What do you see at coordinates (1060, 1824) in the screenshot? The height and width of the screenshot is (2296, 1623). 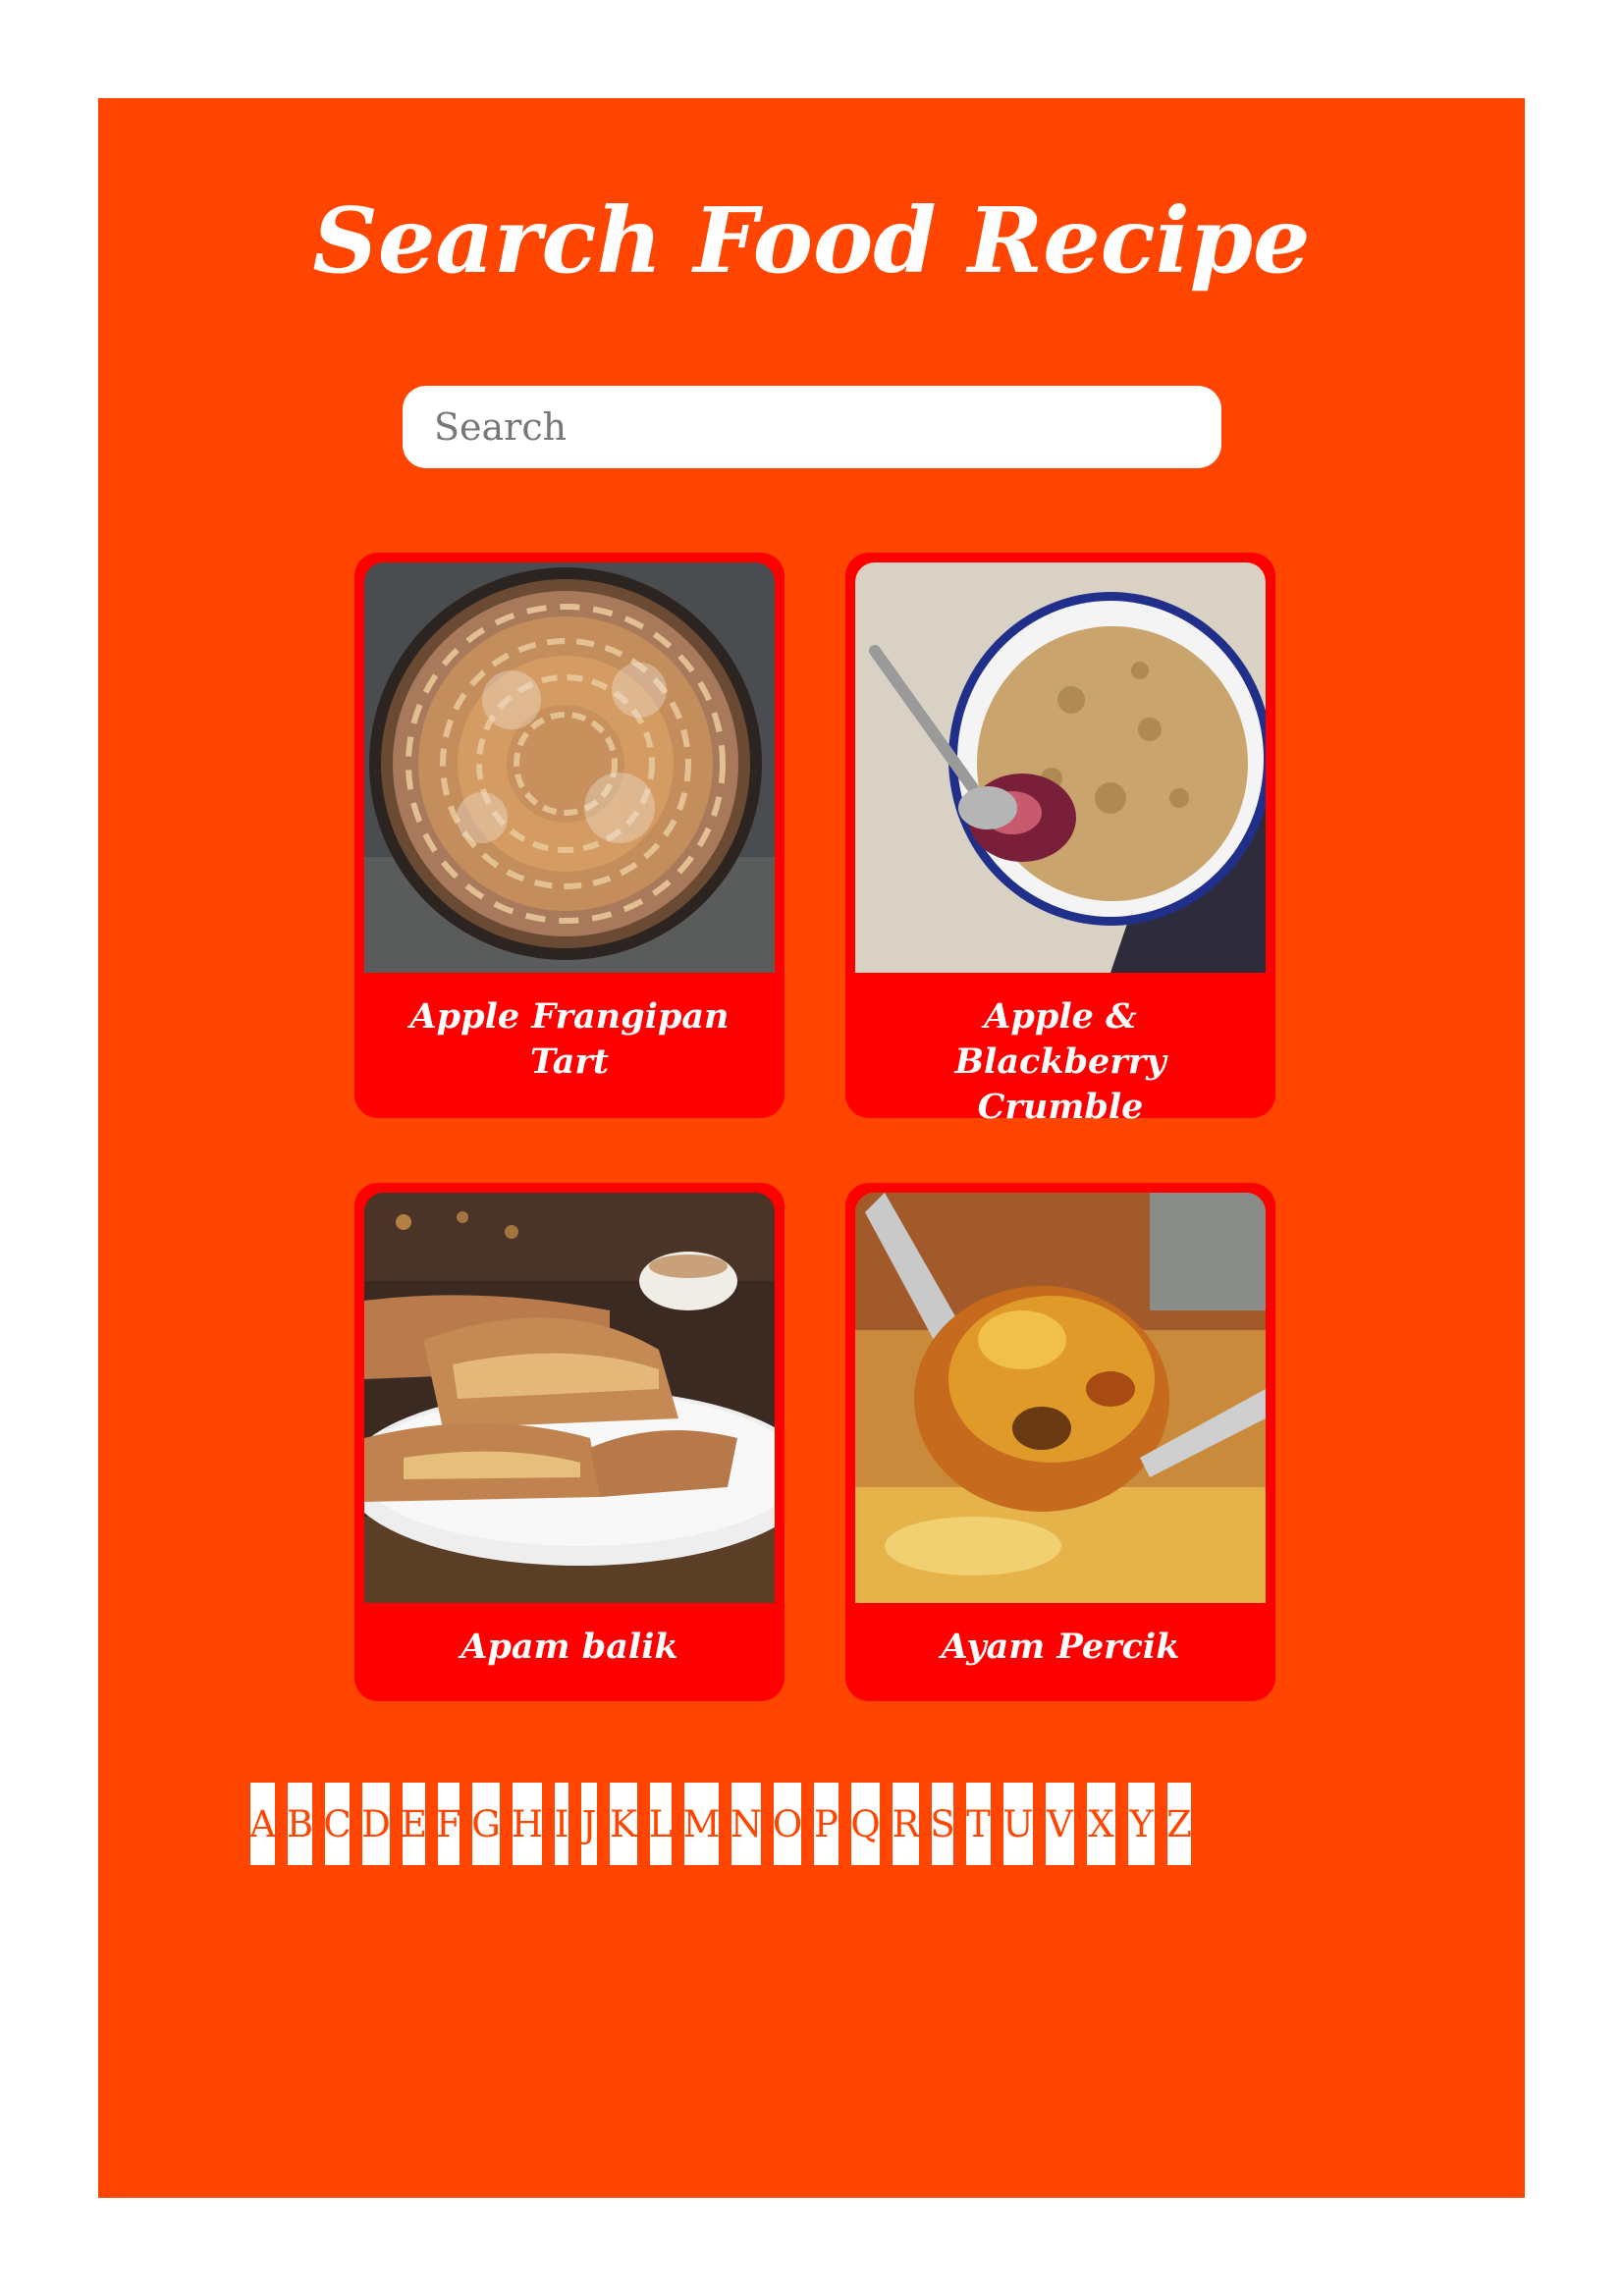 I see `letter-v: V` at bounding box center [1060, 1824].